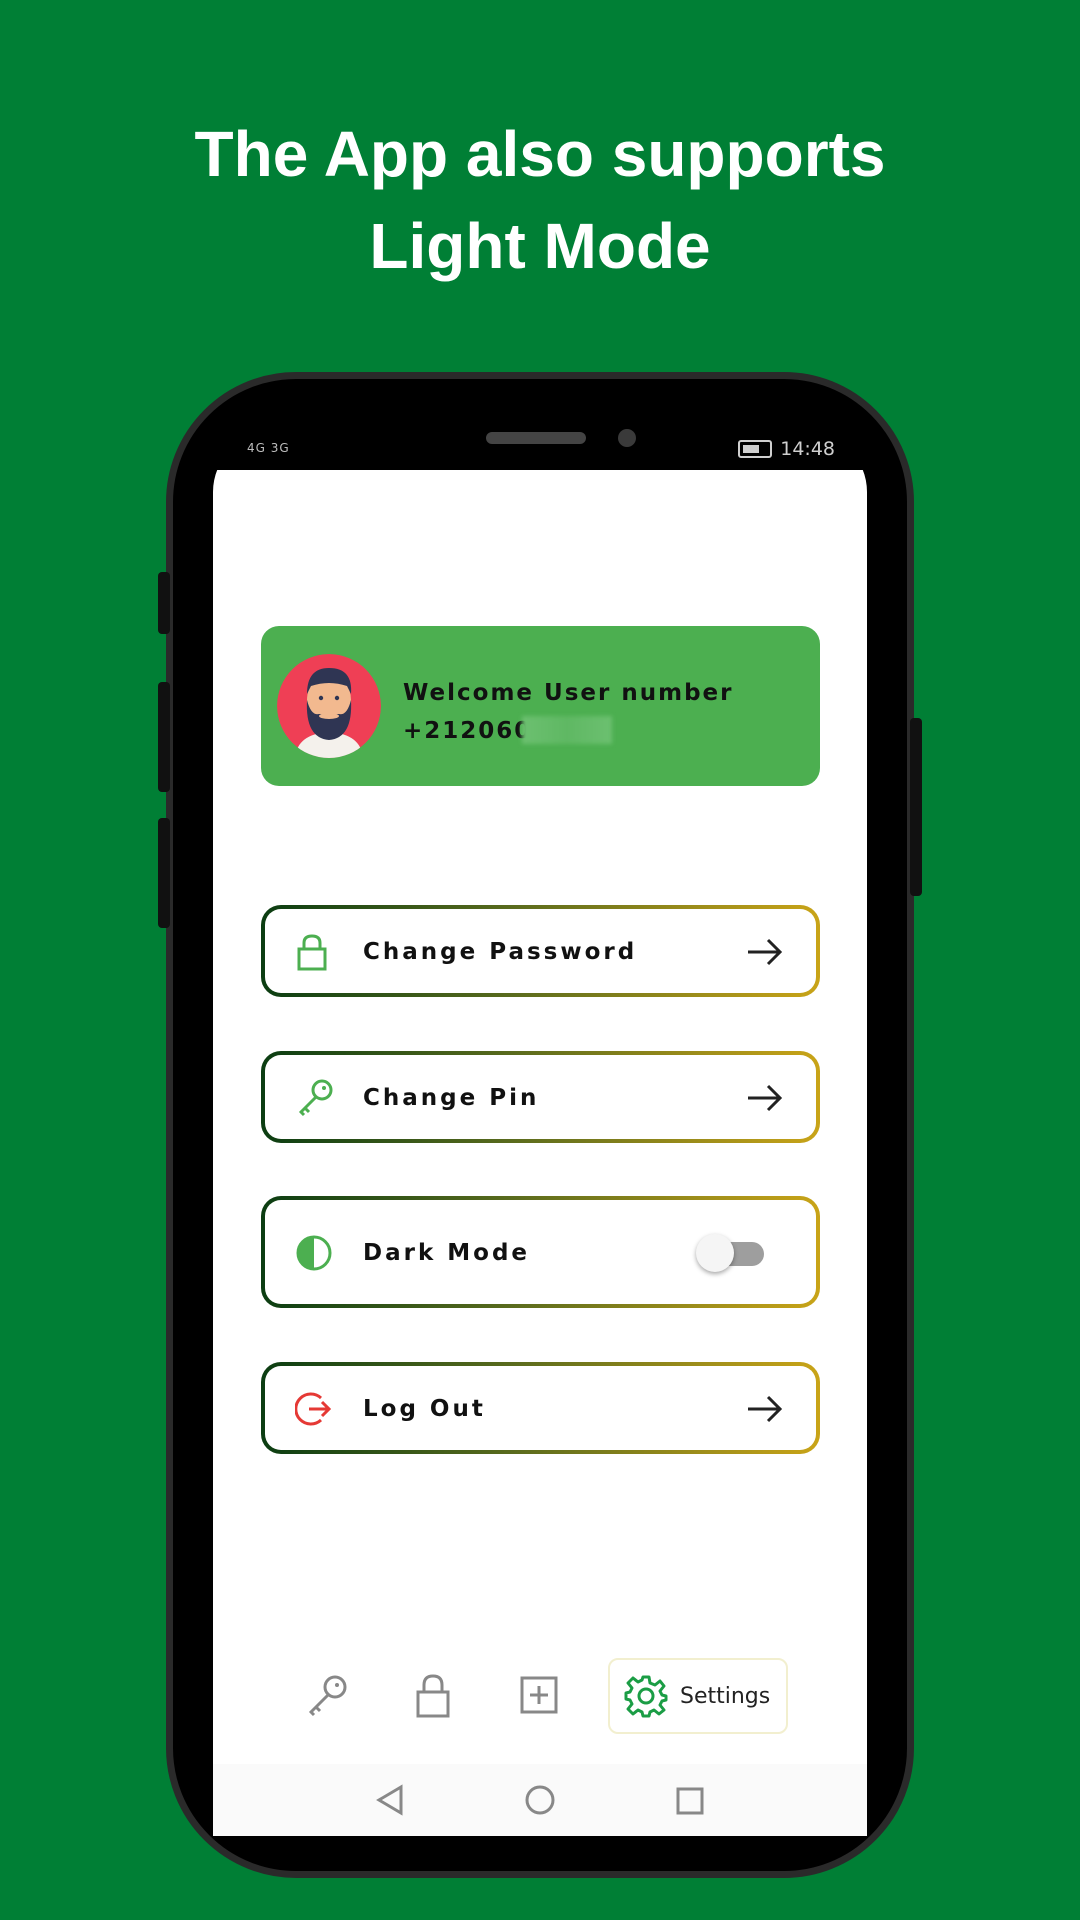  I want to click on nav-lock-icon, so click(433, 1697).